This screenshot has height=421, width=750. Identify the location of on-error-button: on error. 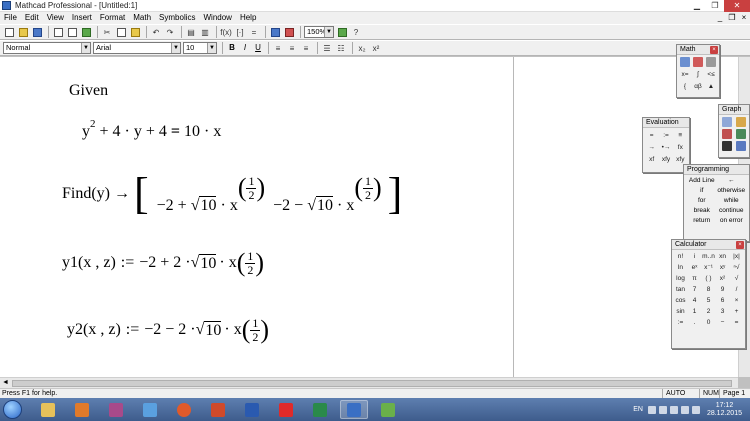
(732, 220).